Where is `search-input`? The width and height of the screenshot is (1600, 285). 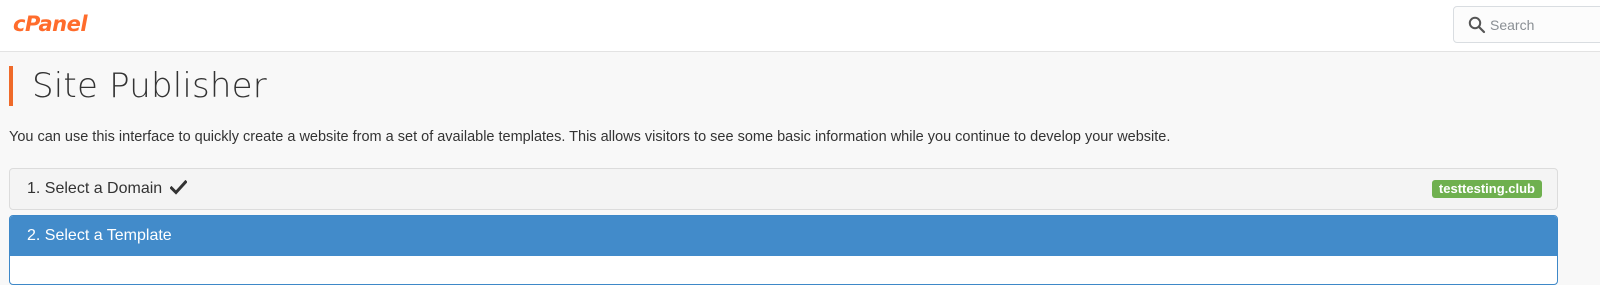 search-input is located at coordinates (1545, 25).